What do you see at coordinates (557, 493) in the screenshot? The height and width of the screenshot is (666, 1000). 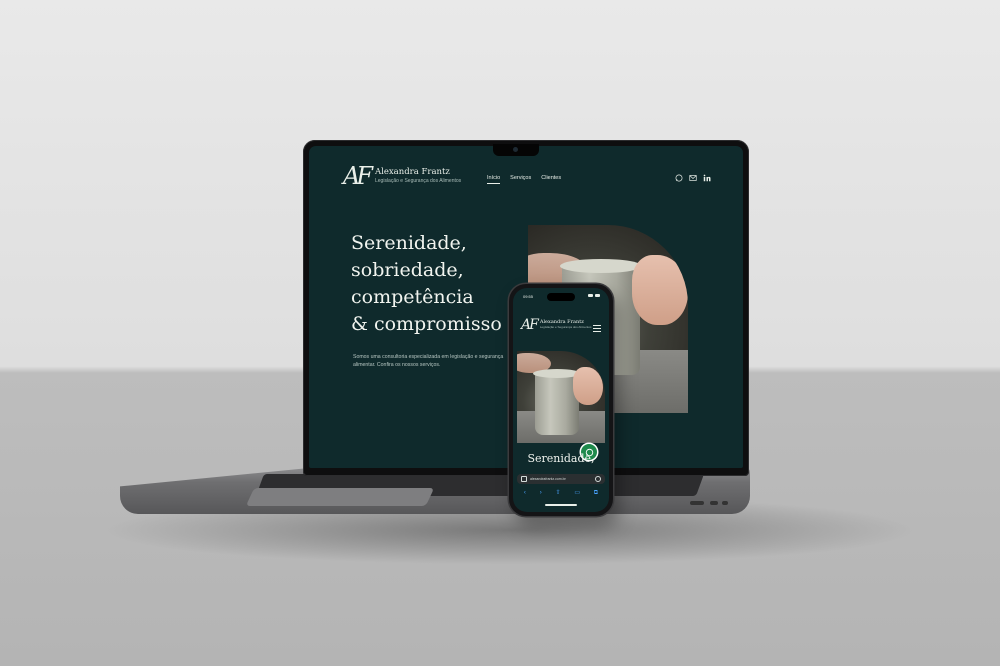 I see `share-icon: ⇧` at bounding box center [557, 493].